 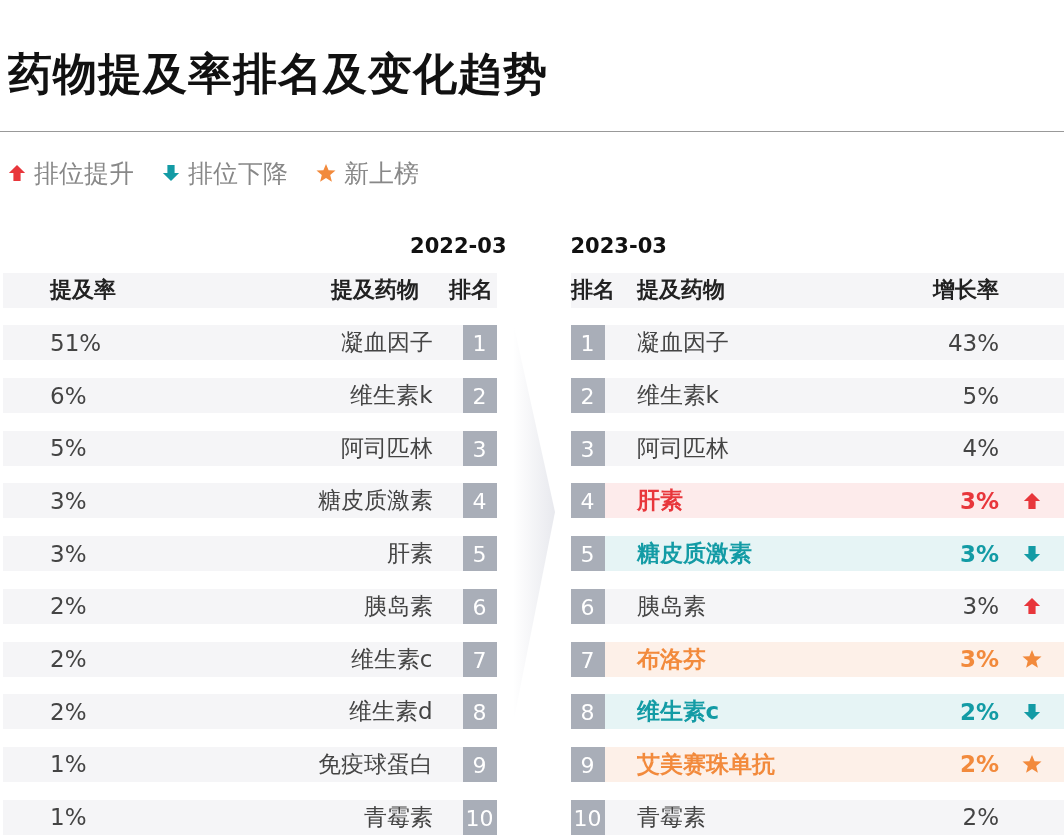 What do you see at coordinates (980, 448) in the screenshot?
I see `growth-rate: 4%` at bounding box center [980, 448].